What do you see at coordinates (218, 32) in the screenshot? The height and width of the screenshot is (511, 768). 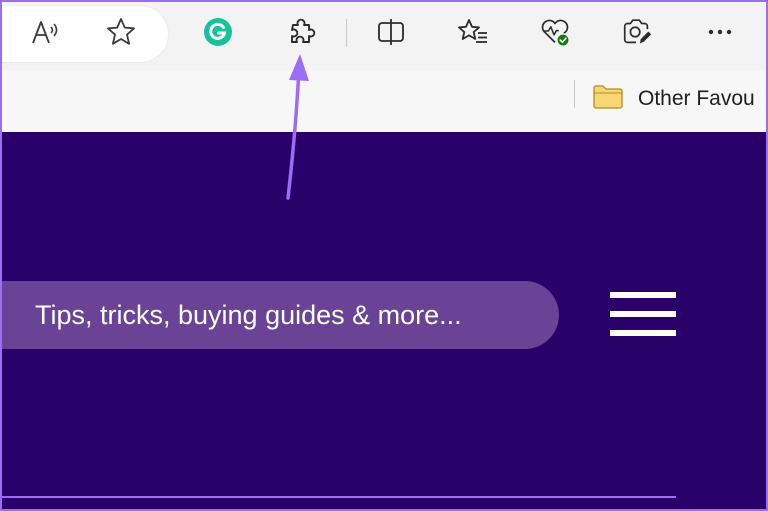 I see `grammarly-extension-icon` at bounding box center [218, 32].